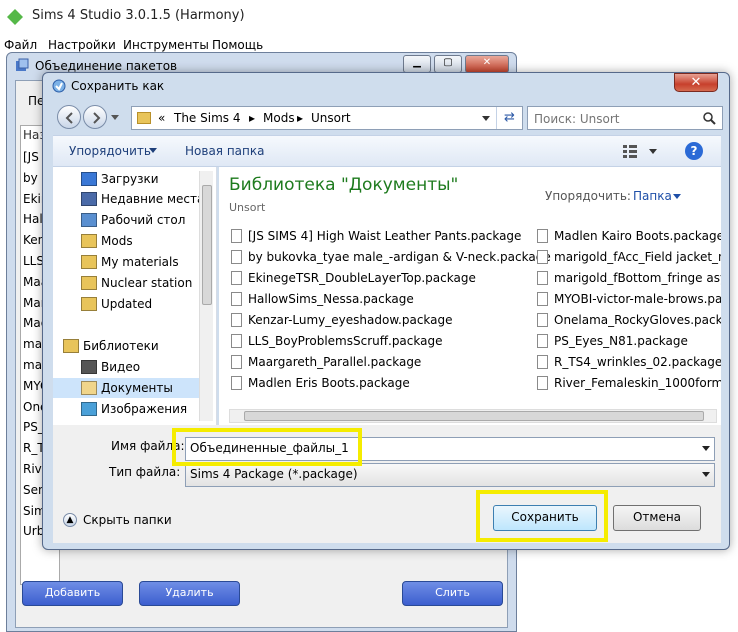  Describe the element at coordinates (696, 82) in the screenshot. I see `dialog-close-button: ✕` at that location.